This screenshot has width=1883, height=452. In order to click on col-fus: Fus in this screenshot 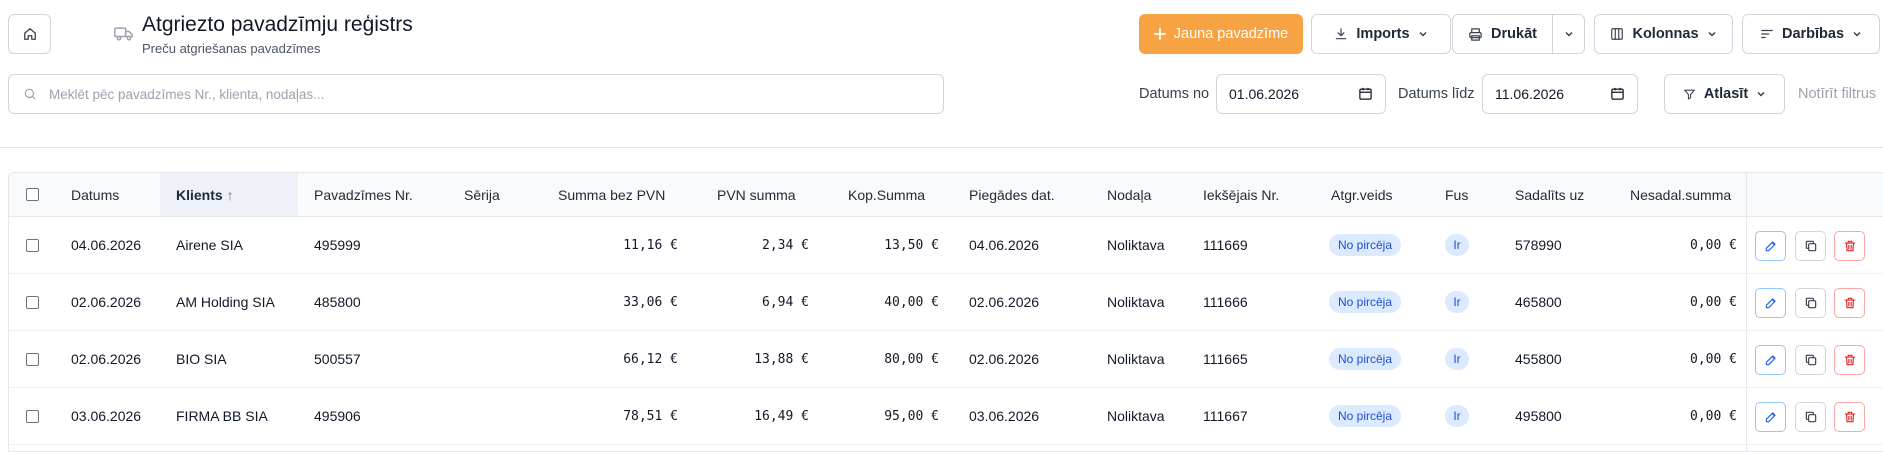, I will do `click(1456, 195)`.